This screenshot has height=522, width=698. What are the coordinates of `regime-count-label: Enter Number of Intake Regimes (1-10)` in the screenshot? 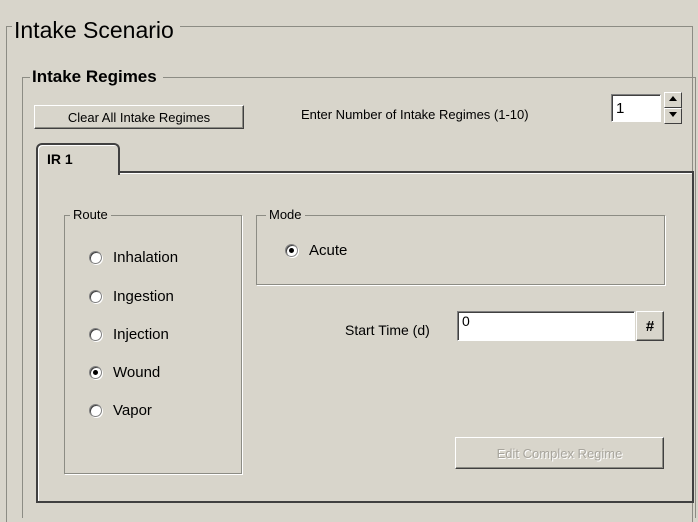 It's located at (415, 114).